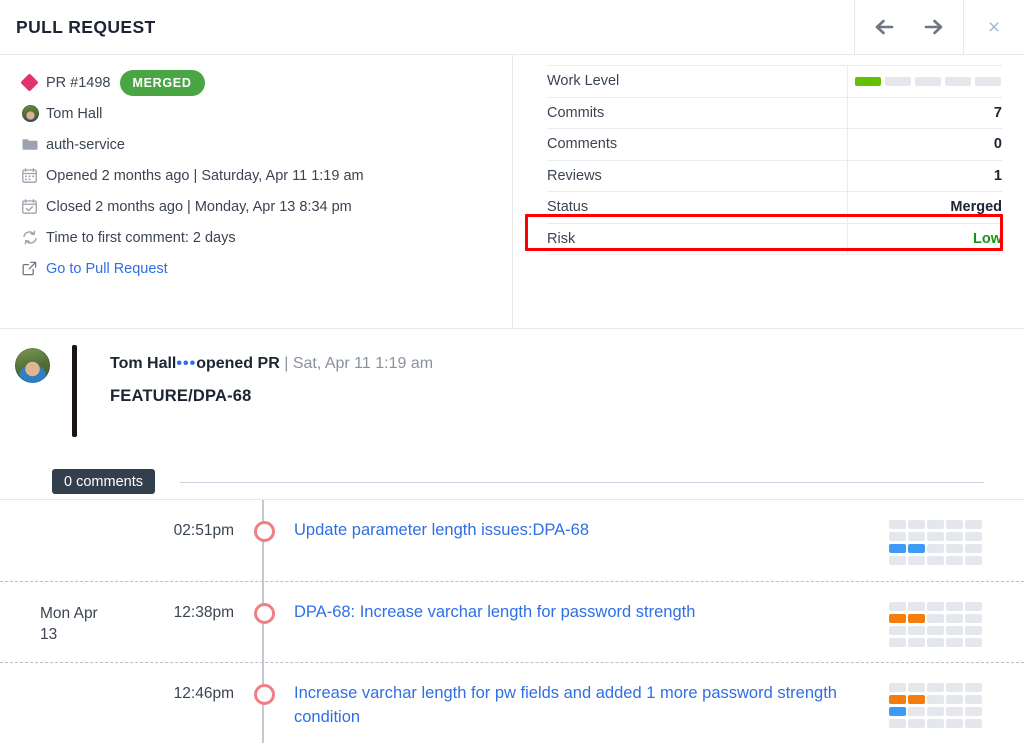  I want to click on stat-label: Comments, so click(697, 144).